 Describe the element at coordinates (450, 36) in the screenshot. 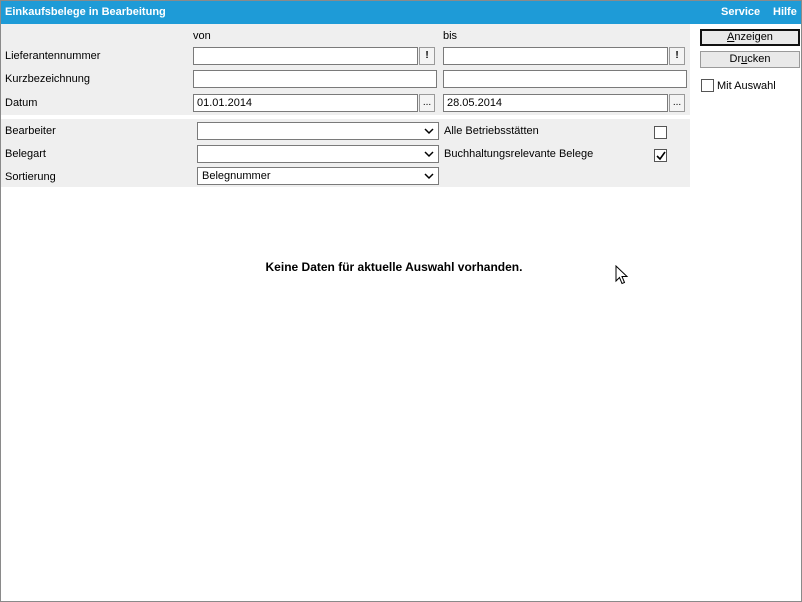

I see `column-header-to: bis` at that location.